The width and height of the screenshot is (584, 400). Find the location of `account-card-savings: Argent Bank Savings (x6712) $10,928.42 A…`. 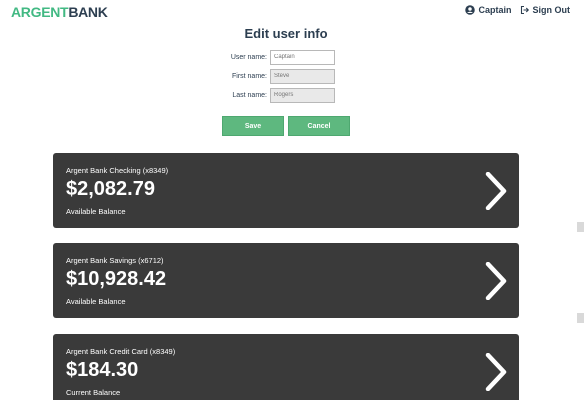

account-card-savings: Argent Bank Savings (x6712) $10,928.42 A… is located at coordinates (286, 280).